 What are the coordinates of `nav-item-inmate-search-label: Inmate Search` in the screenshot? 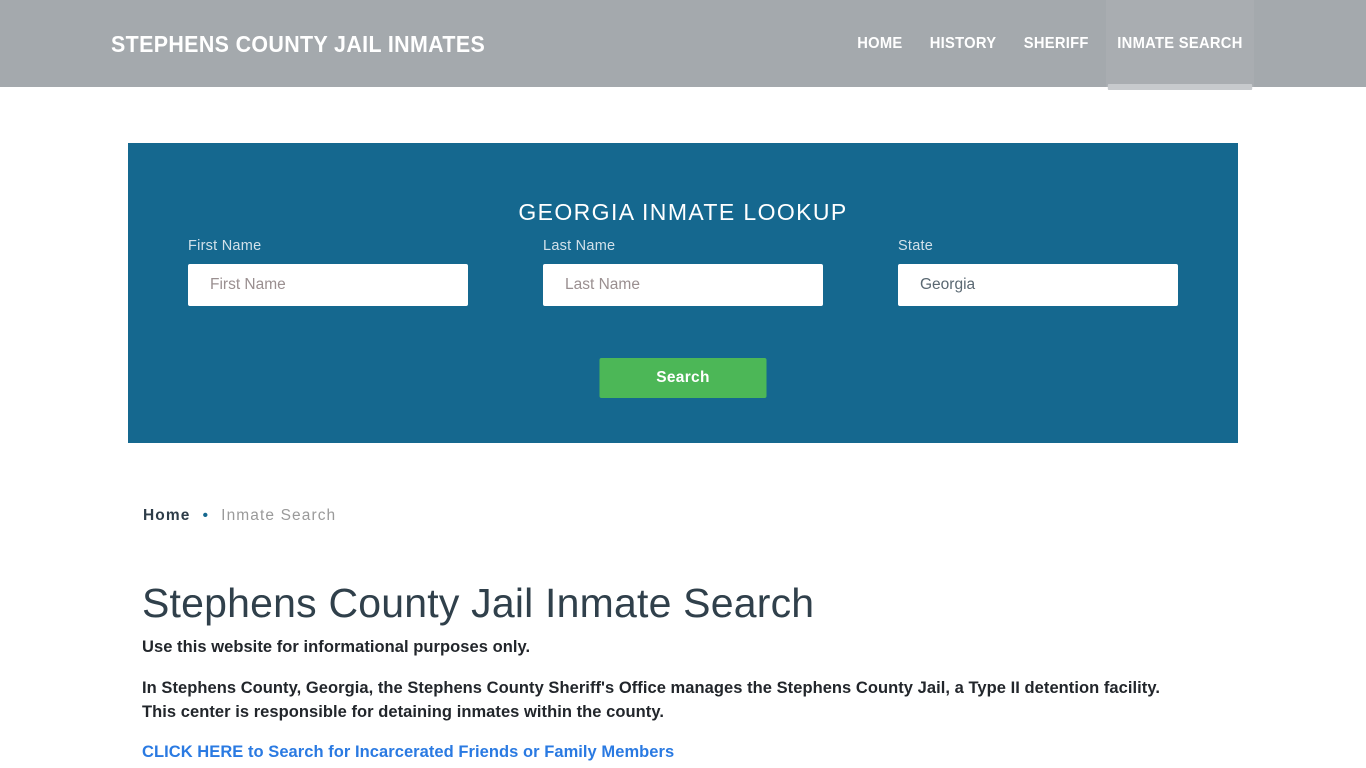 It's located at (1180, 43).